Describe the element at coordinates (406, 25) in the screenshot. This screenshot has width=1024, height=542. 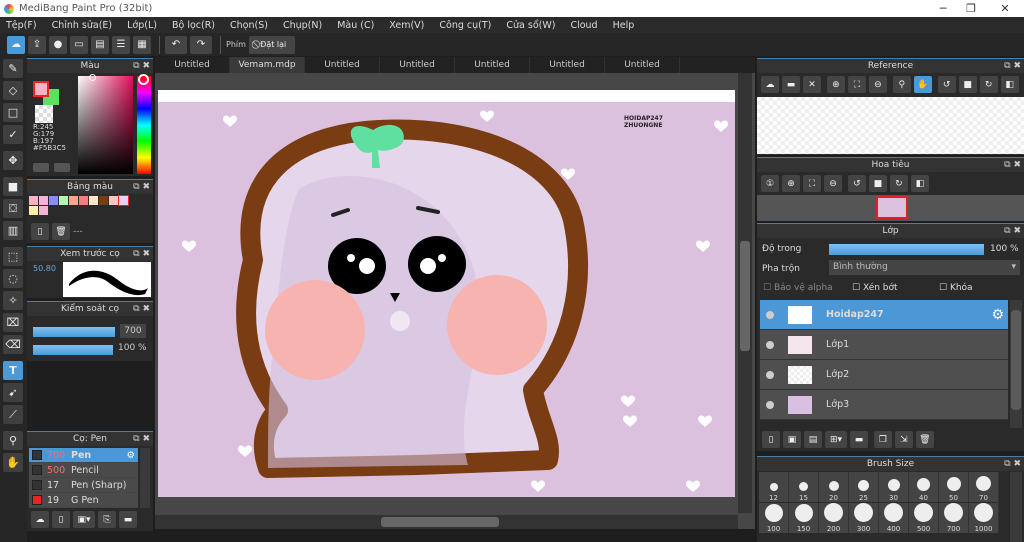
I see `menu-view: Xem(V)` at that location.